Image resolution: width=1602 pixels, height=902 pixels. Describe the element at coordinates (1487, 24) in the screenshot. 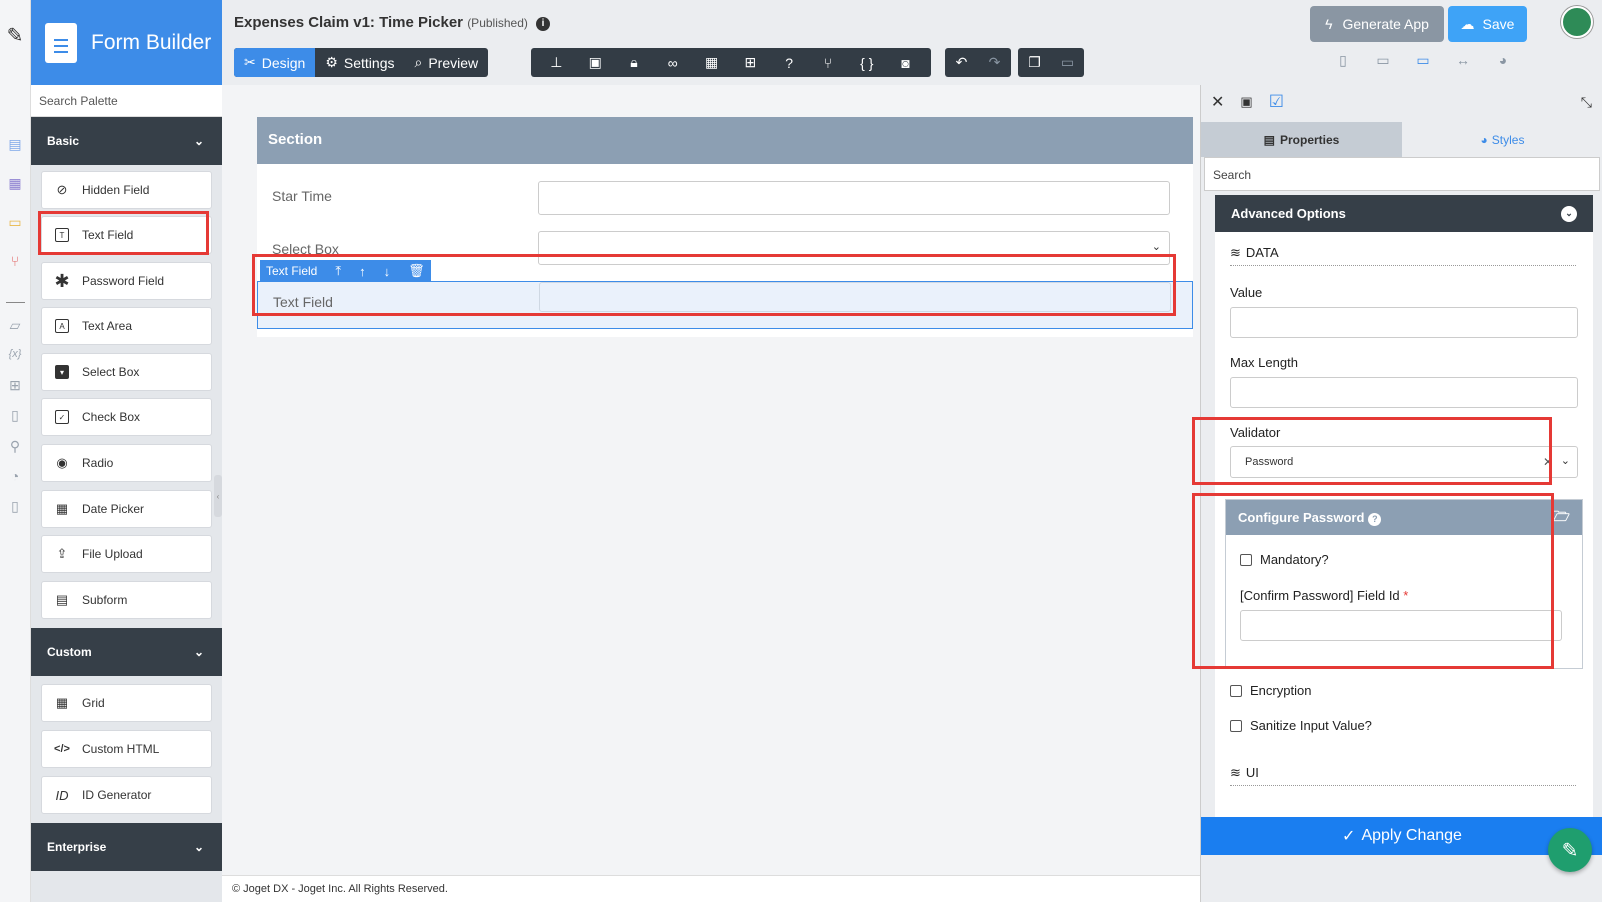

I see `save-button: ☁ Save` at that location.